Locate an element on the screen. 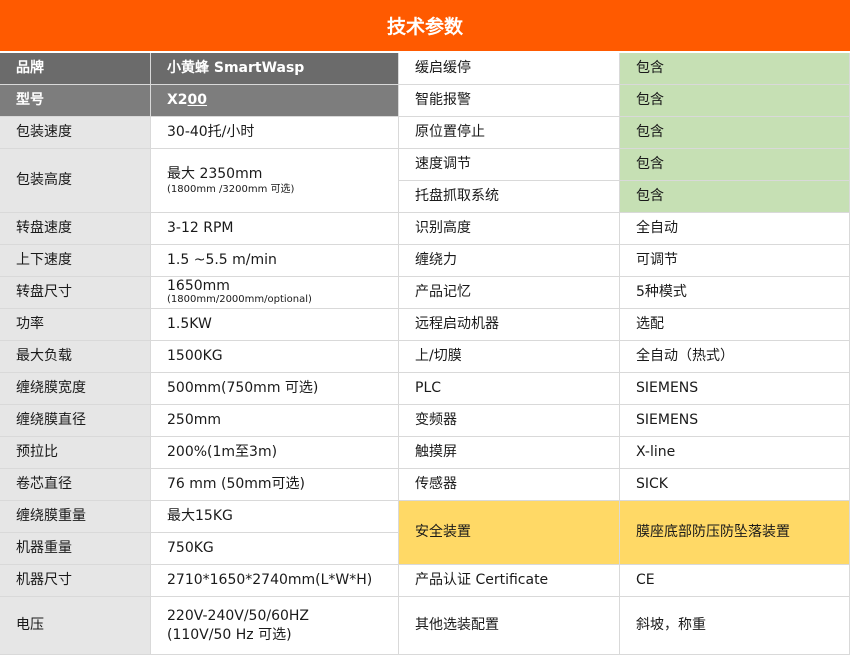  spec-value: 1500KG is located at coordinates (275, 357).